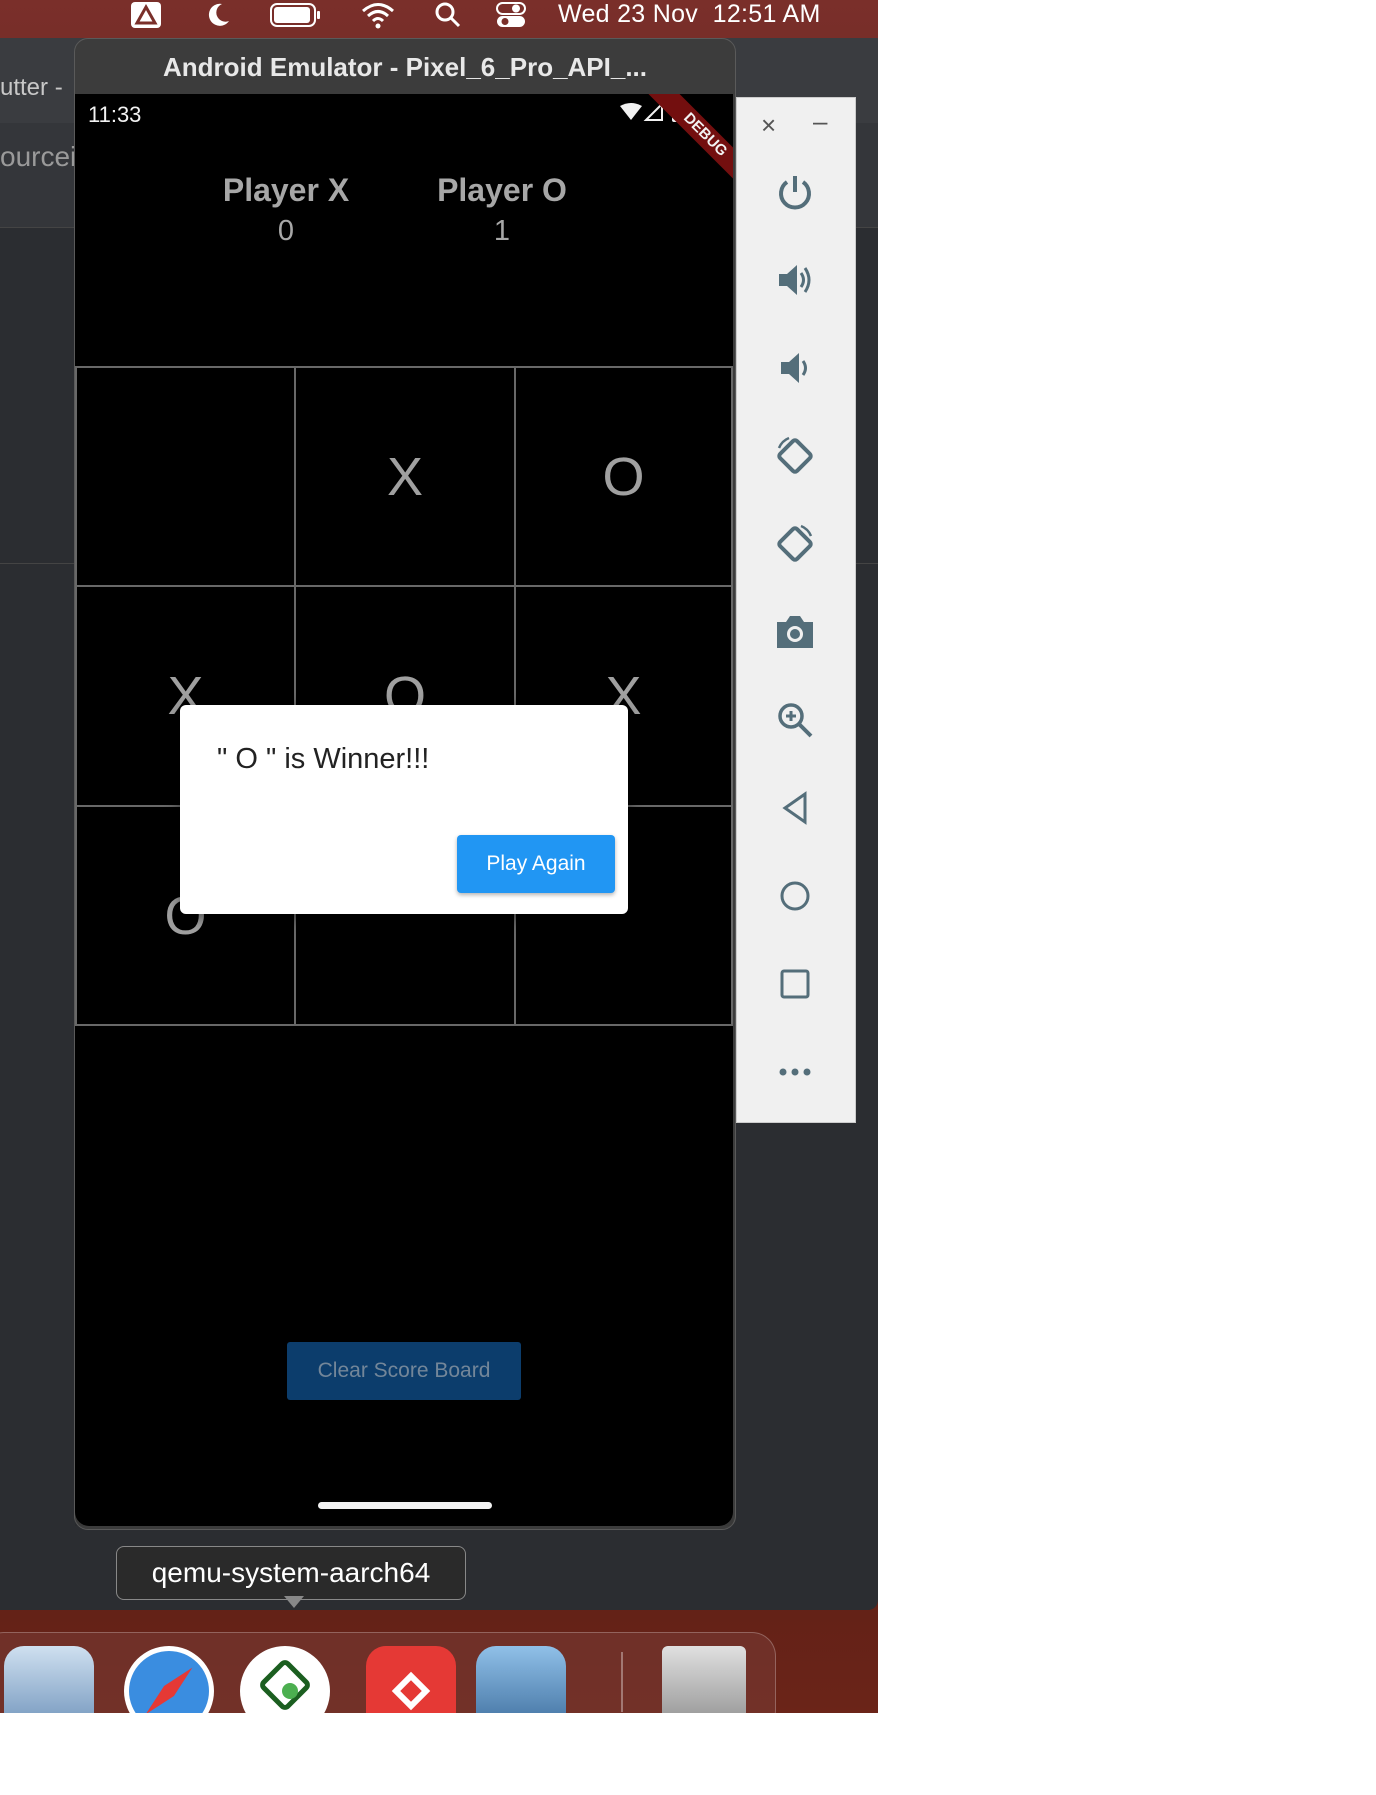 The image size is (1376, 1795). I want to click on battery-icon, so click(296, 15).